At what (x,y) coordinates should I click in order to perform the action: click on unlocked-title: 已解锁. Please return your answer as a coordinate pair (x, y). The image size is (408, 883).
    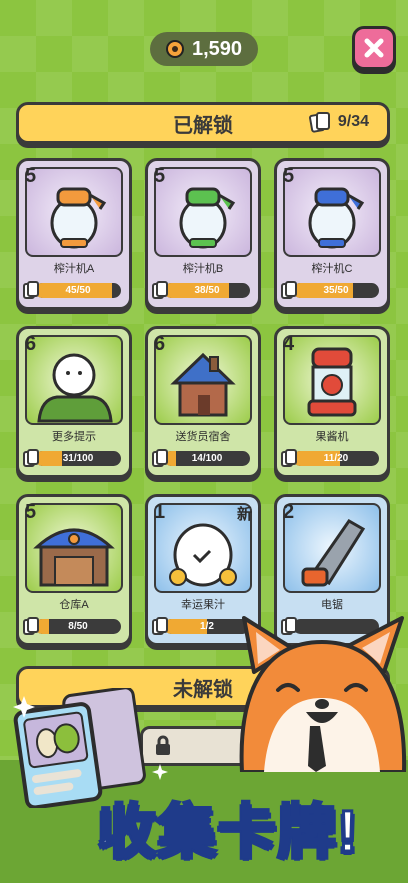
    Looking at the image, I should click on (203, 125).